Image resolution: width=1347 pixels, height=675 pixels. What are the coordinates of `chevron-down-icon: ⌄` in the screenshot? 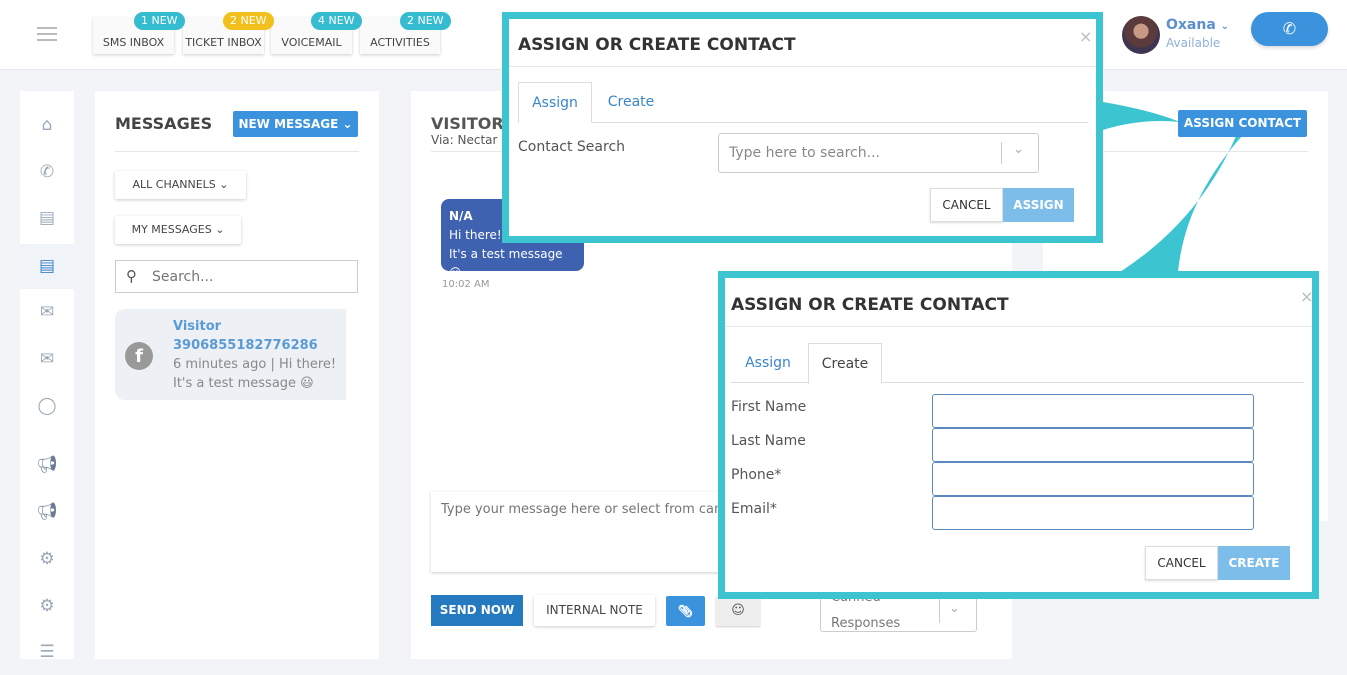 It's located at (1018, 149).